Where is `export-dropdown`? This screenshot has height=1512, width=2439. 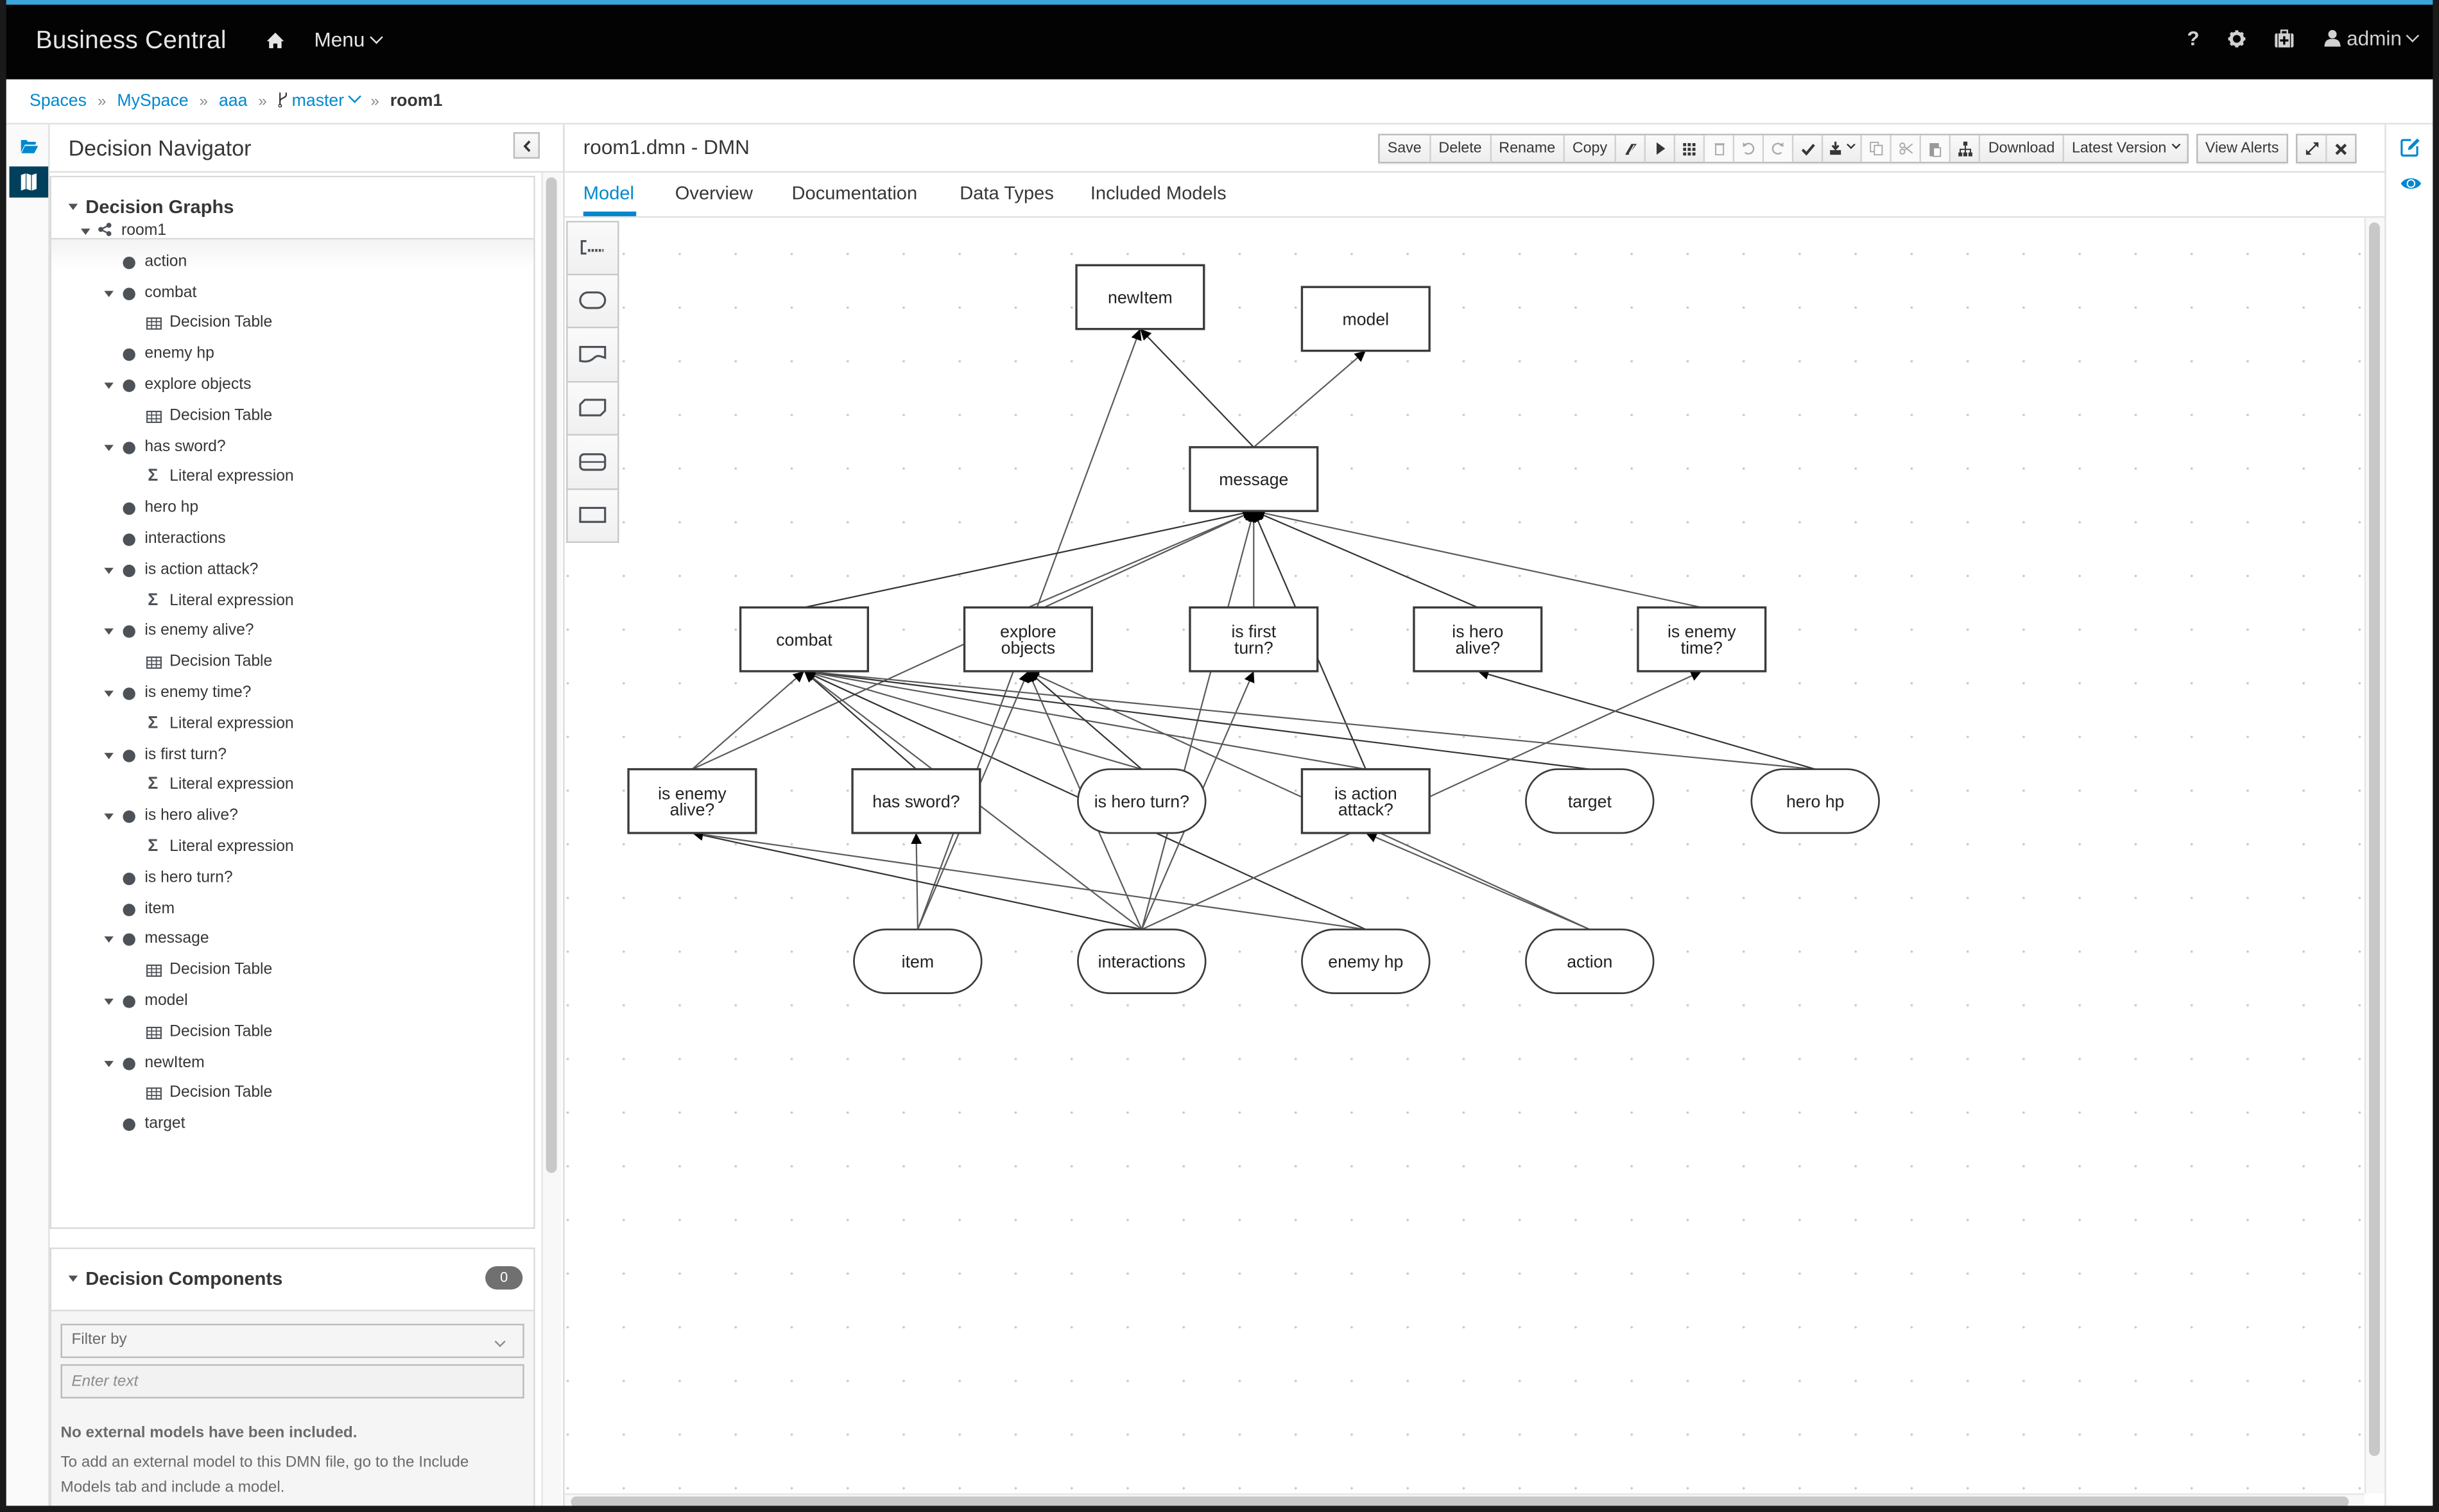
export-dropdown is located at coordinates (1843, 148).